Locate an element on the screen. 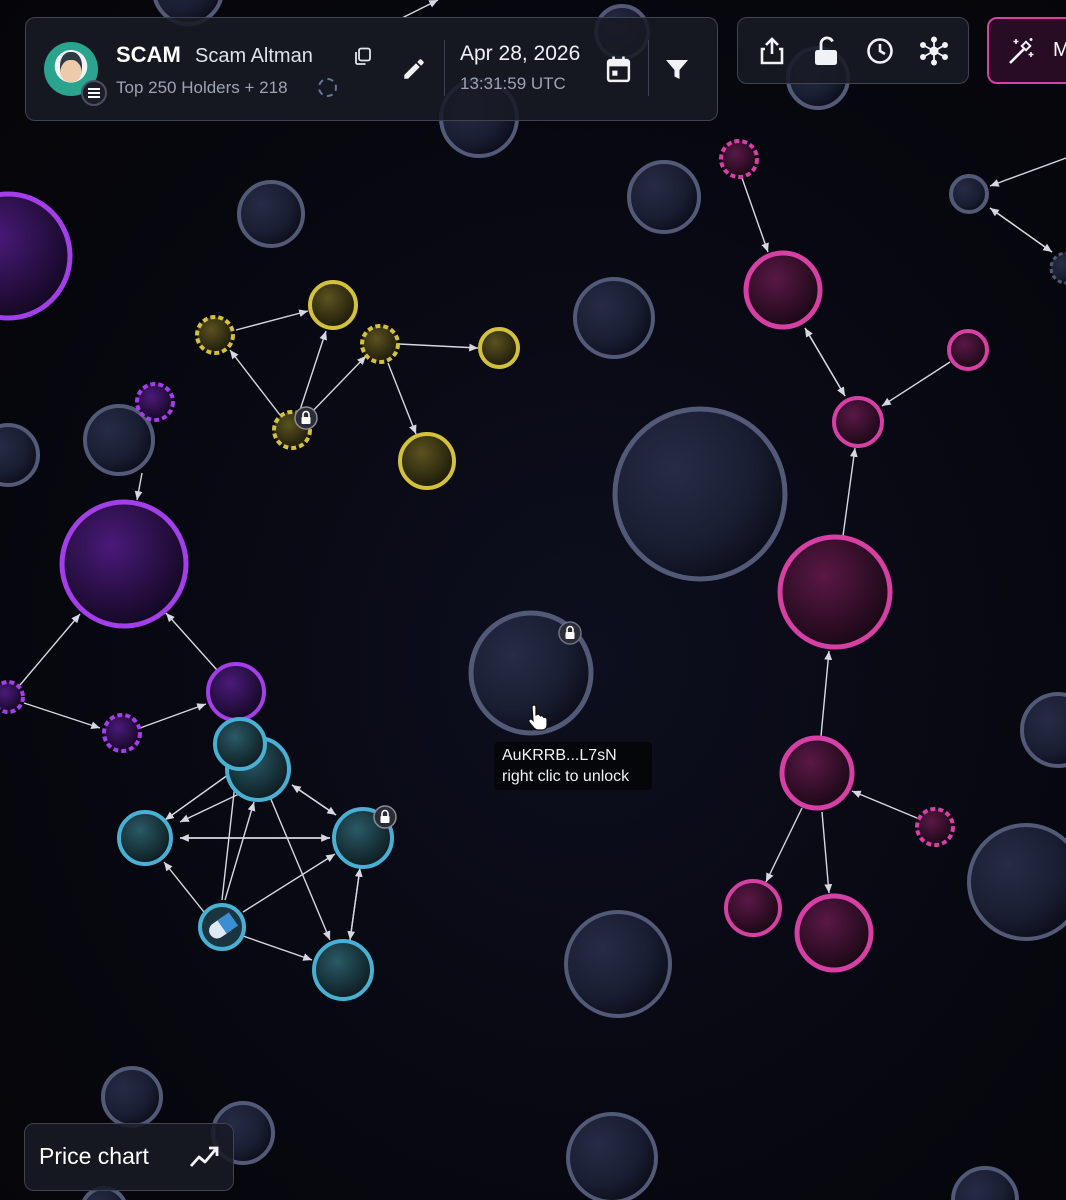  magic-nodes-button: M is located at coordinates (1026, 50).